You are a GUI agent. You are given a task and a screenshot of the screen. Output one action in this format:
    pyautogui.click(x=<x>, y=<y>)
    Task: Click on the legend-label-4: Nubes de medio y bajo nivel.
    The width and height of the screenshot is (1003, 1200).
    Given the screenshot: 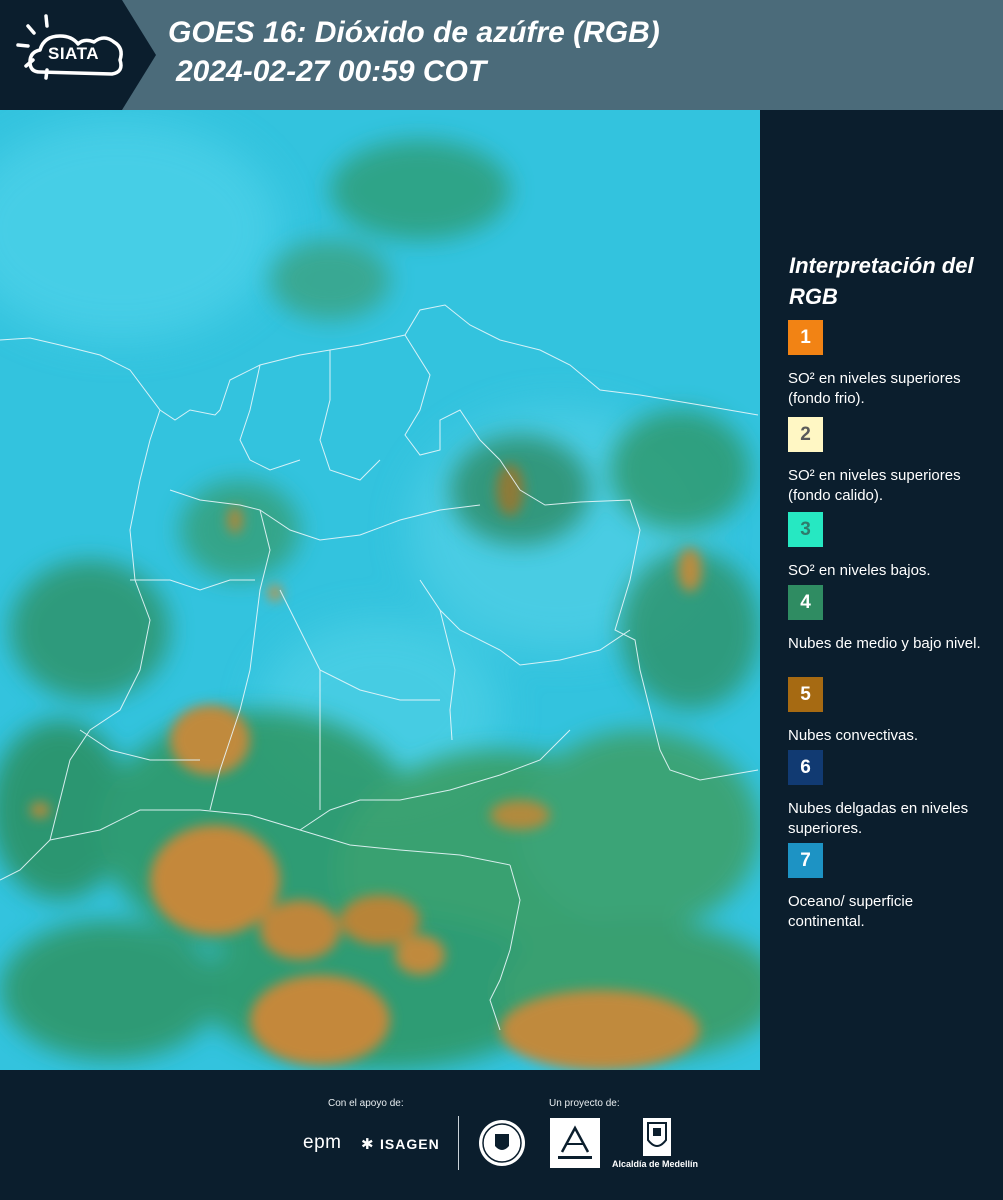 What is the action you would take?
    pyautogui.click(x=884, y=643)
    